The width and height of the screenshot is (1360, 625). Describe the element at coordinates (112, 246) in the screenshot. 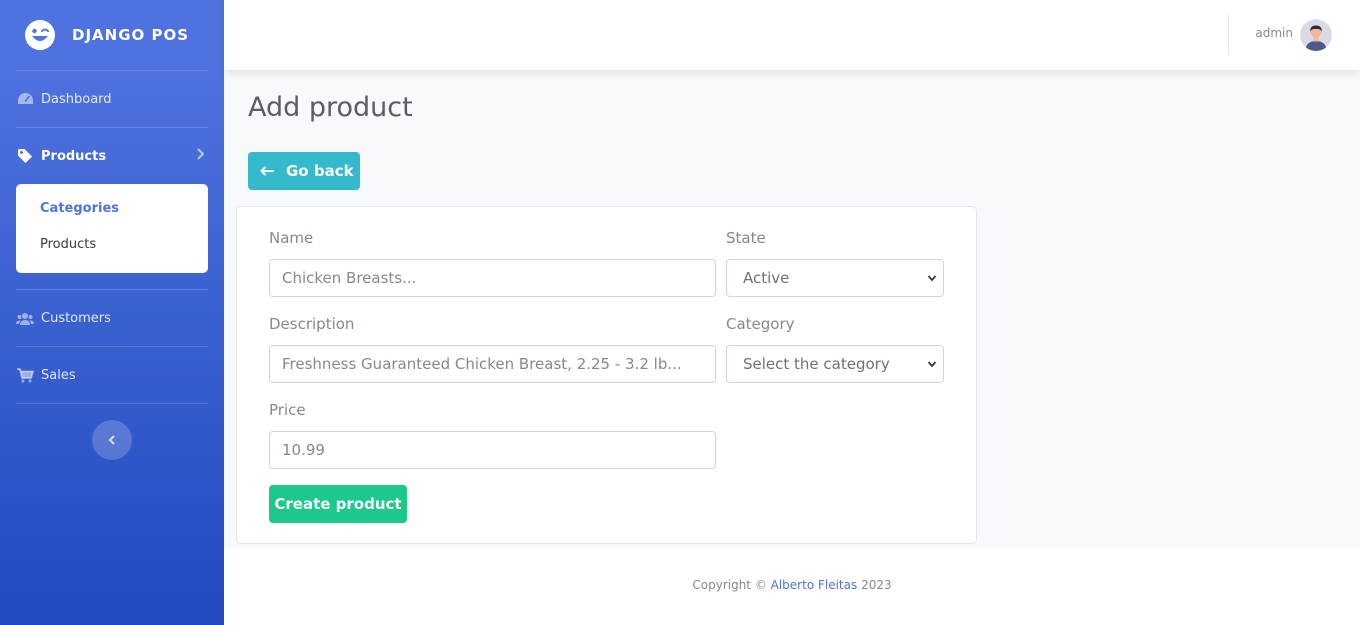

I see `submenu-item-products: Products` at that location.